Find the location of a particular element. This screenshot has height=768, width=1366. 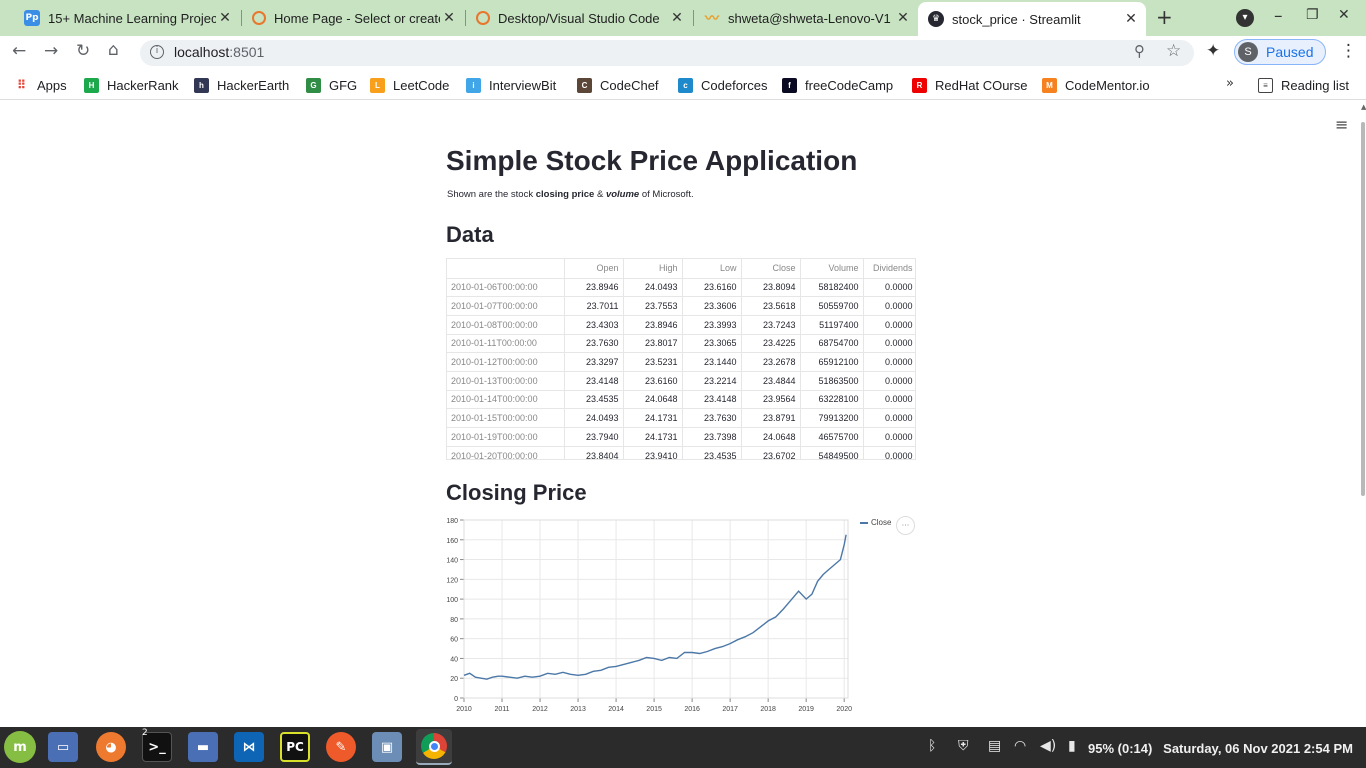

clipboard-icon: ▤ is located at coordinates (994, 746).